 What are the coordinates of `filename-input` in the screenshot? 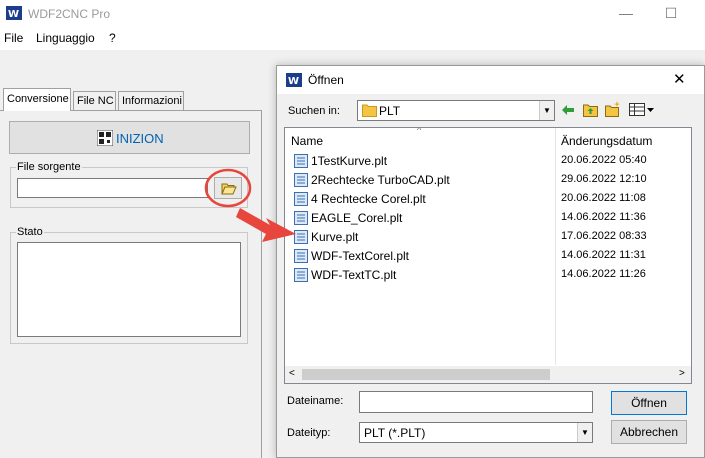 It's located at (476, 402).